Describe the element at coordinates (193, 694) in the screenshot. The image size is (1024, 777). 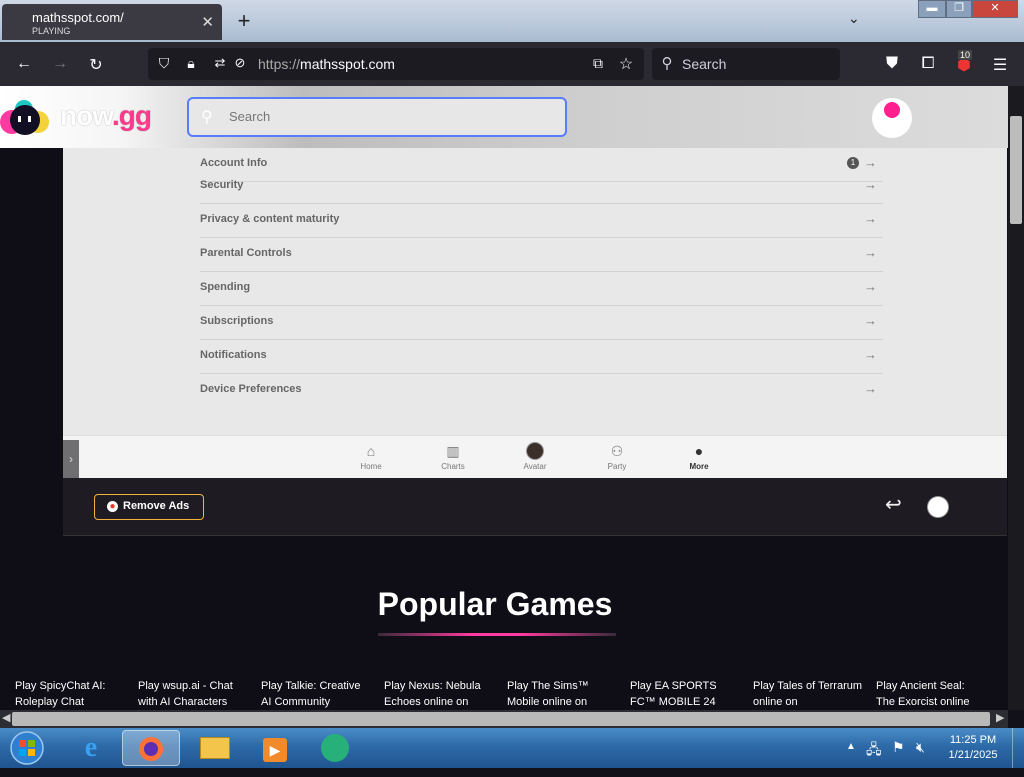
I see `game-card-title: Play wsup.ai - Chat with AI Characters` at that location.